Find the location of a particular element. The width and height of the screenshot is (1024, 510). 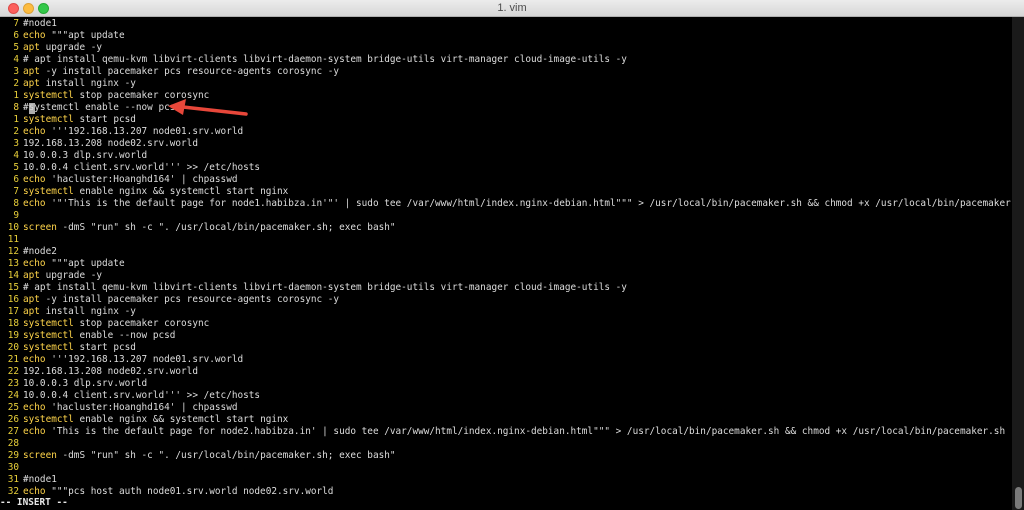

annotation-arrow-icon is located at coordinates (208, 107).